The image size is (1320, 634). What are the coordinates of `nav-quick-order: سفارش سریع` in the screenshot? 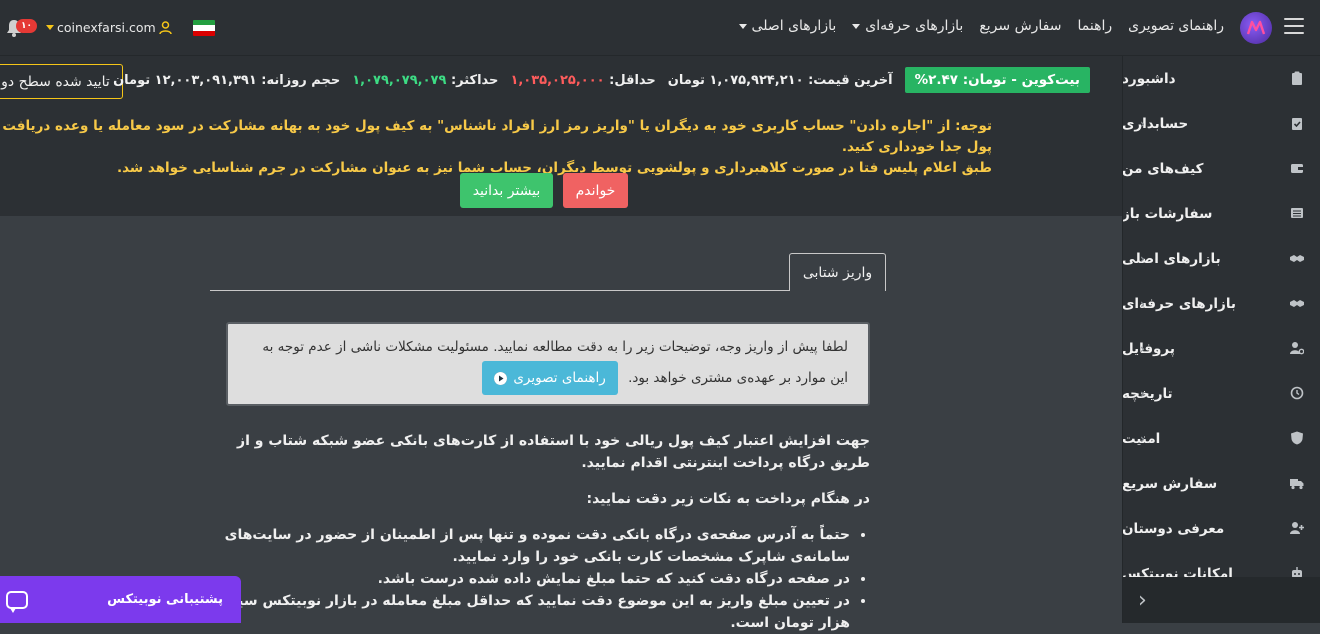 It's located at (1020, 26).